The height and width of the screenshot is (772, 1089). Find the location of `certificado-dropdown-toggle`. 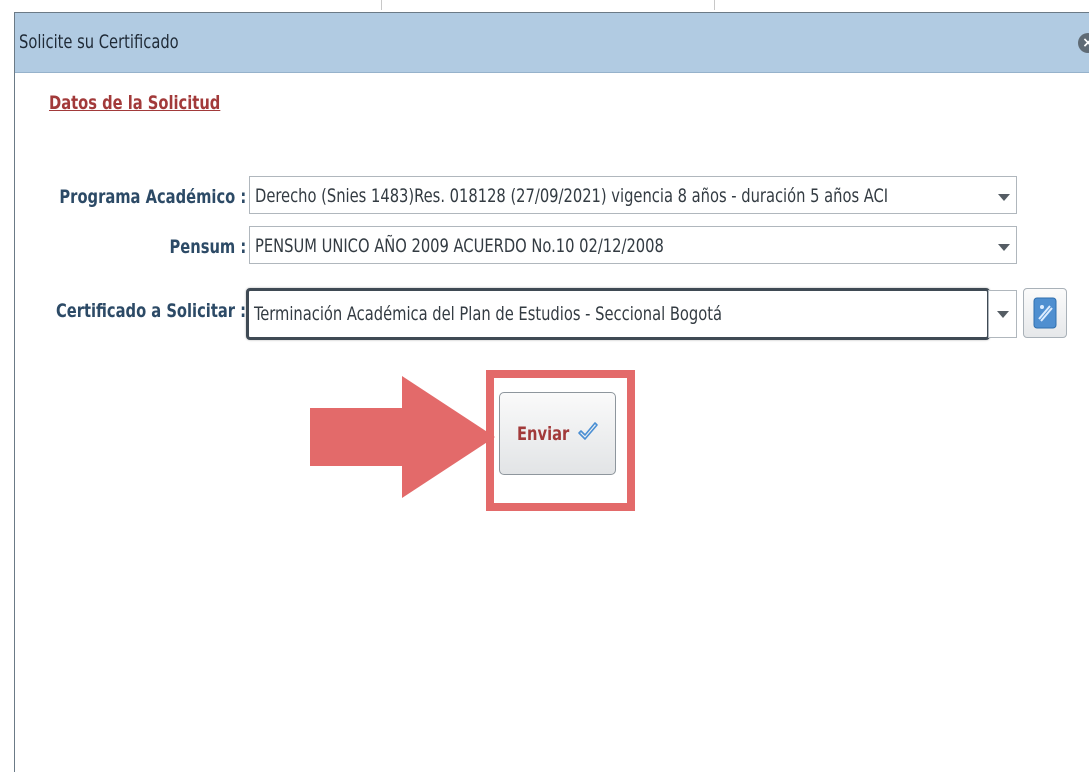

certificado-dropdown-toggle is located at coordinates (1002, 314).